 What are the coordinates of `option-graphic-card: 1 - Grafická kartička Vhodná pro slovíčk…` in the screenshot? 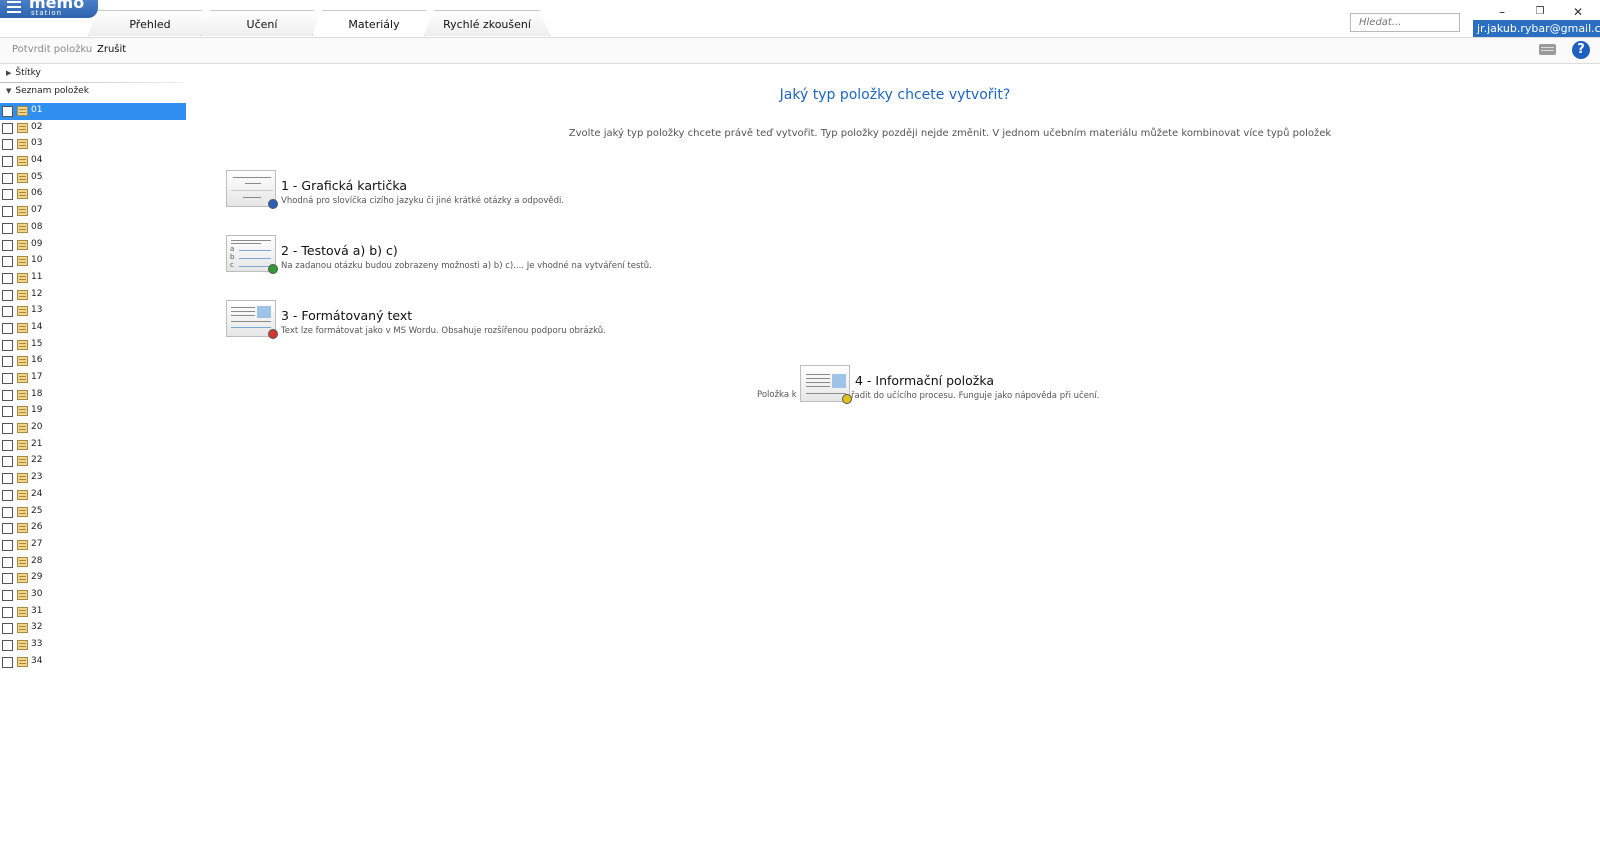 It's located at (426, 190).